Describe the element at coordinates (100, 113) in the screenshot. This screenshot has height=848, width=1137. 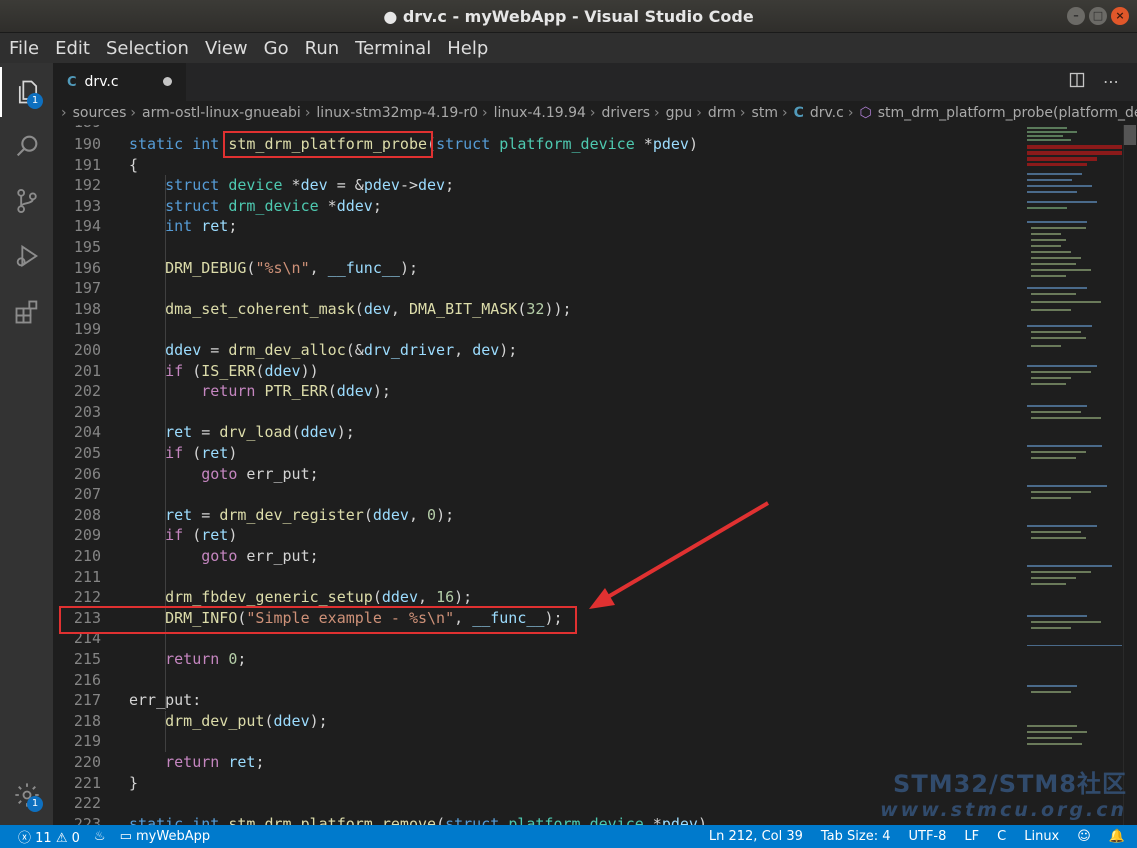
I see `breadcrumb-segment: sources` at that location.